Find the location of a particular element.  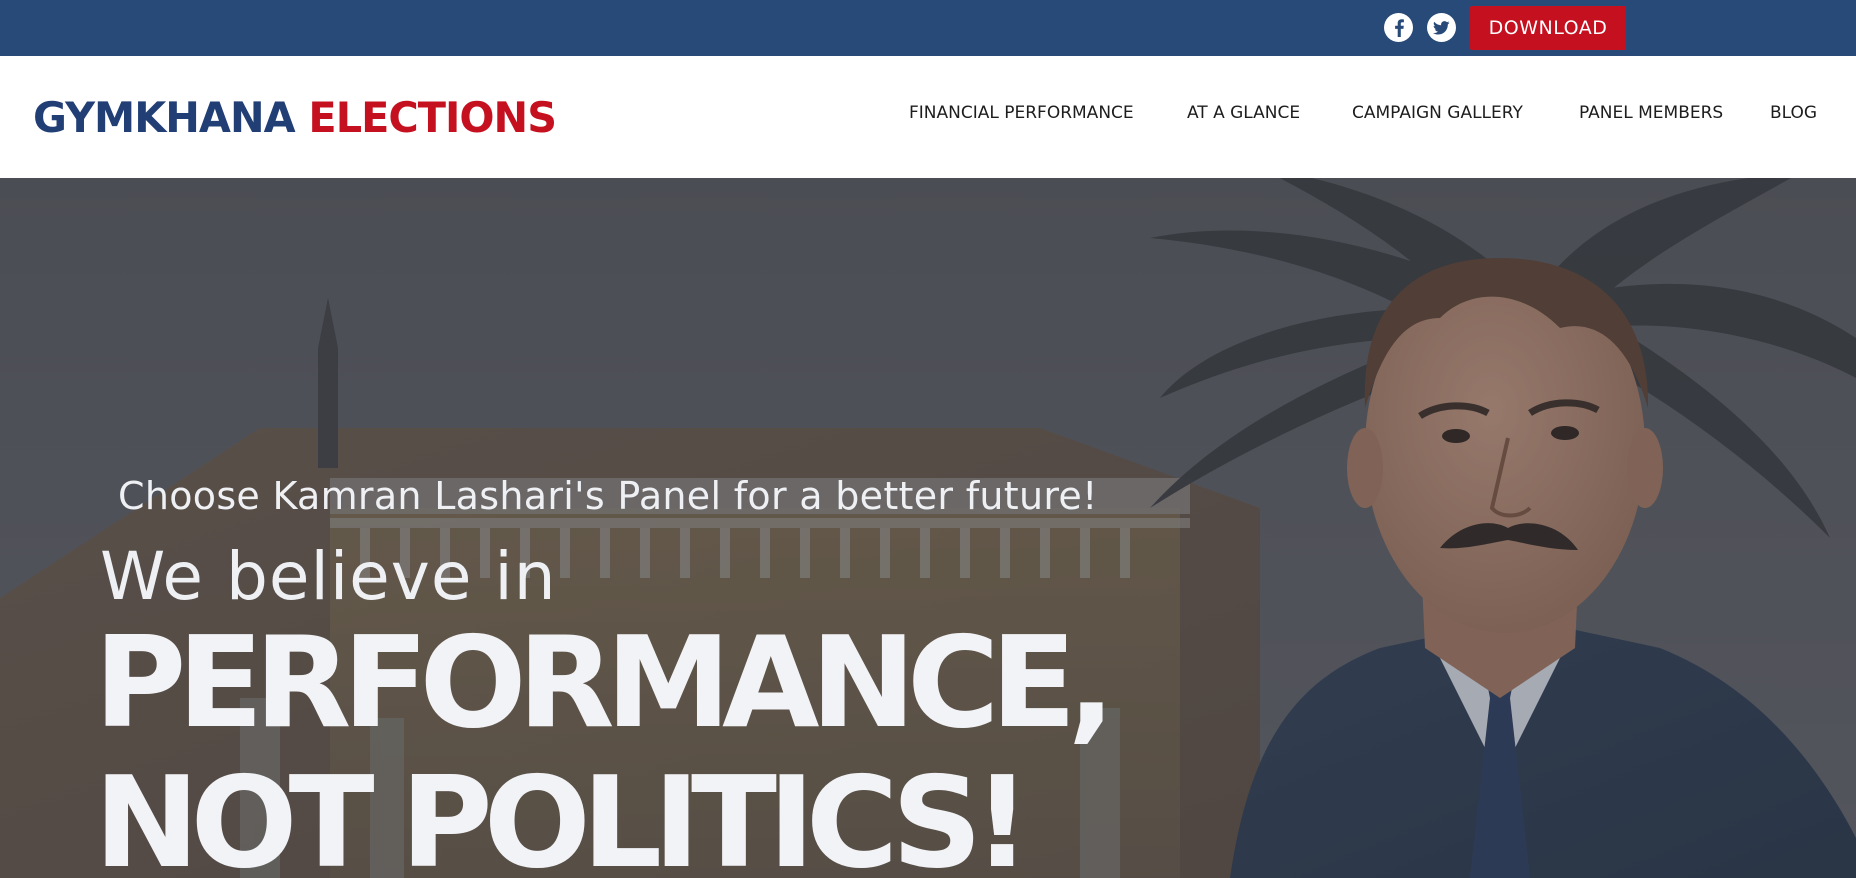

facebook-icon is located at coordinates (1399, 27).